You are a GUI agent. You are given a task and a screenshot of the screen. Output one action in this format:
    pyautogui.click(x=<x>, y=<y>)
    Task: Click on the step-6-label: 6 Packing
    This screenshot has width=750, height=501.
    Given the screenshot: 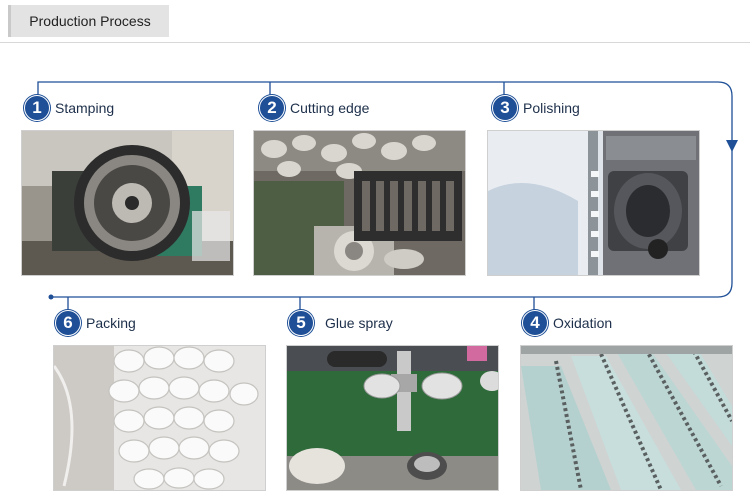 What is the action you would take?
    pyautogui.click(x=95, y=323)
    